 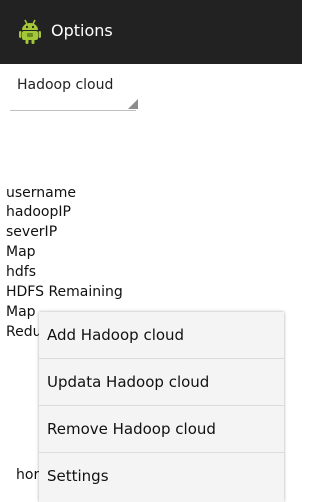 I want to click on spinner-dropdown-arrow-icon, so click(x=133, y=104).